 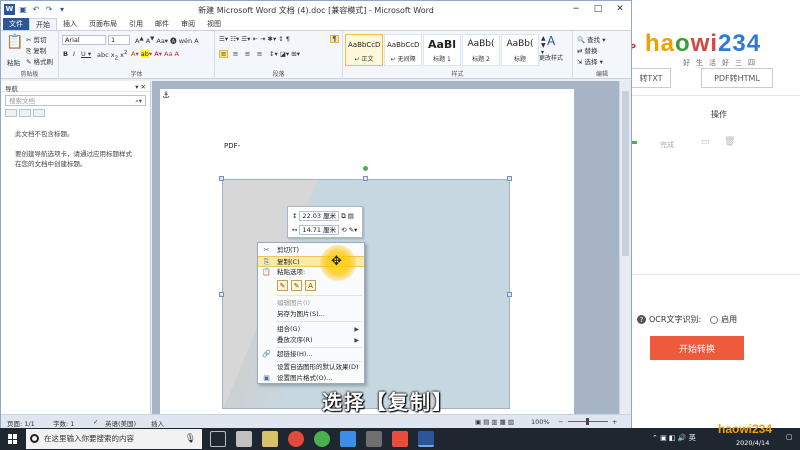 I want to click on format-painter-button: ✎ 格式刷, so click(x=39, y=61).